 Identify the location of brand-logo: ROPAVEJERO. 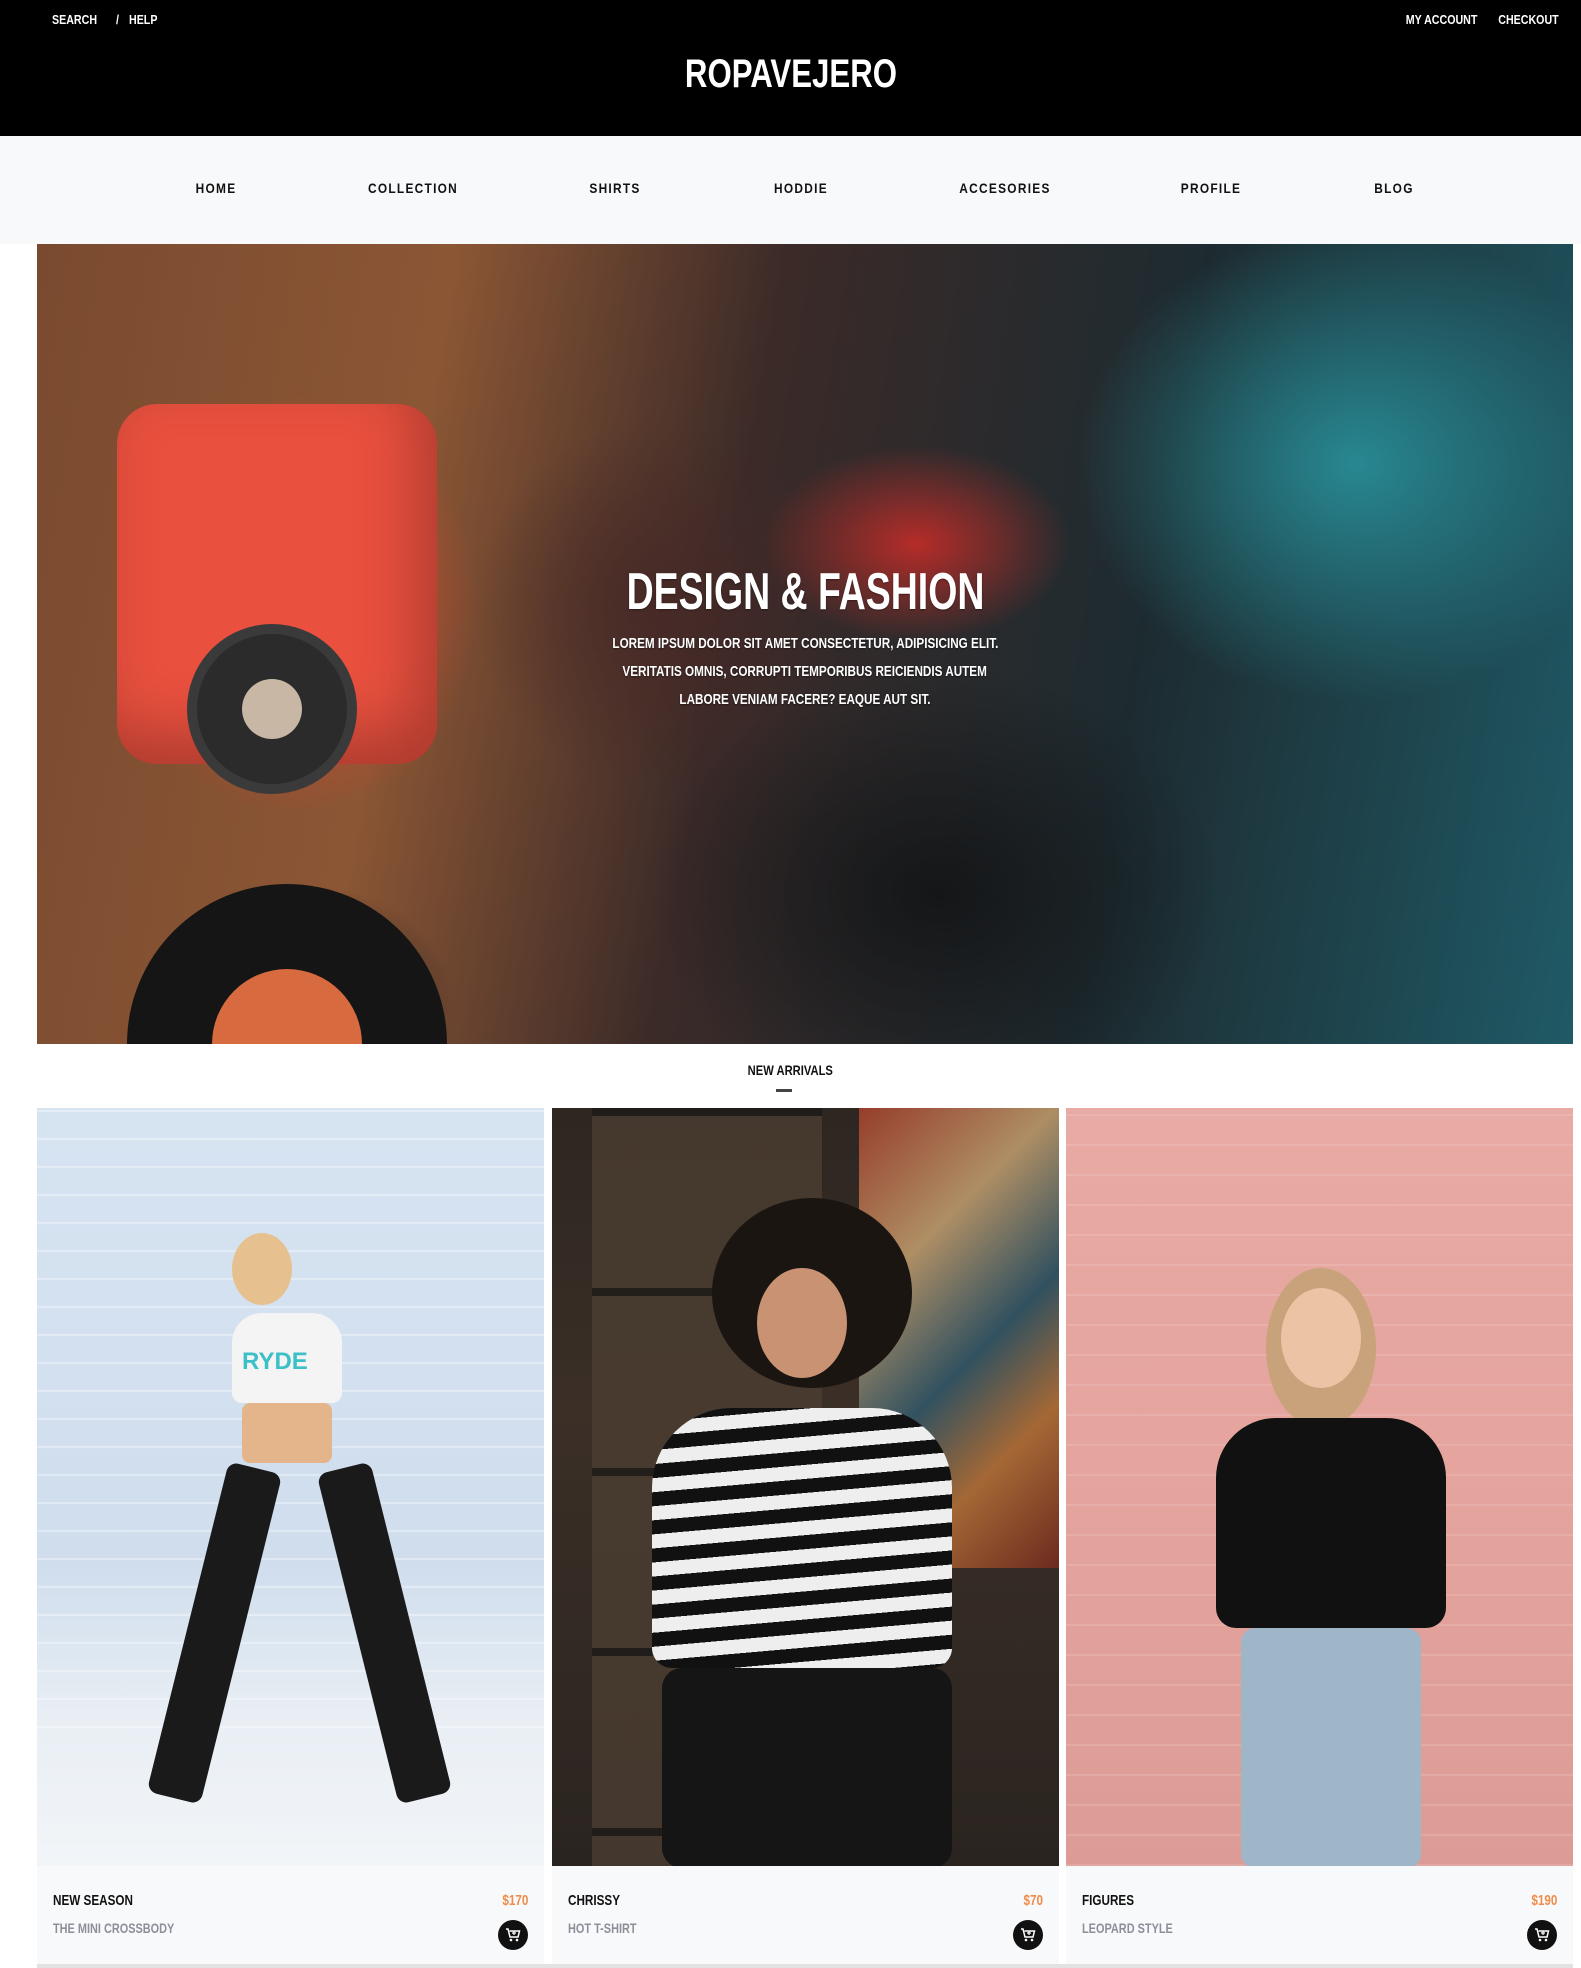
(790, 74).